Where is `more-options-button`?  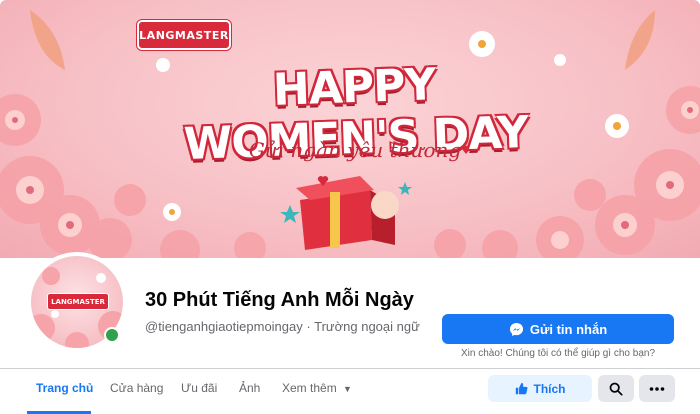 more-options-button is located at coordinates (657, 388).